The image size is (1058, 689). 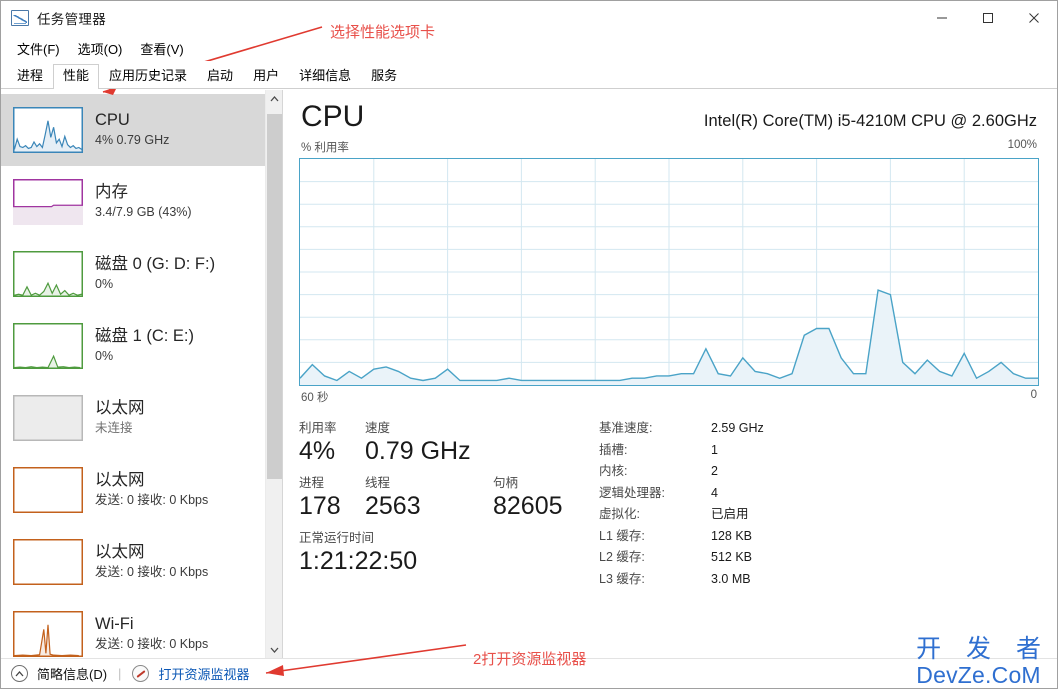 What do you see at coordinates (418, 450) in the screenshot?
I see `stat-speed-value: 0.79 GHz` at bounding box center [418, 450].